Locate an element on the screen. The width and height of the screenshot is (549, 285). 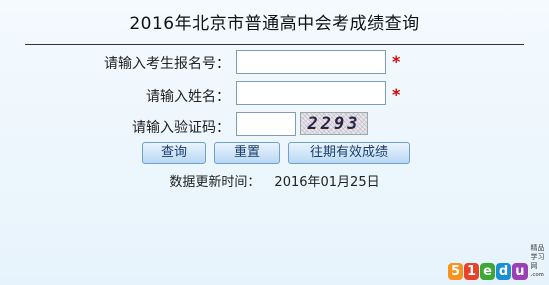
name-input is located at coordinates (311, 93).